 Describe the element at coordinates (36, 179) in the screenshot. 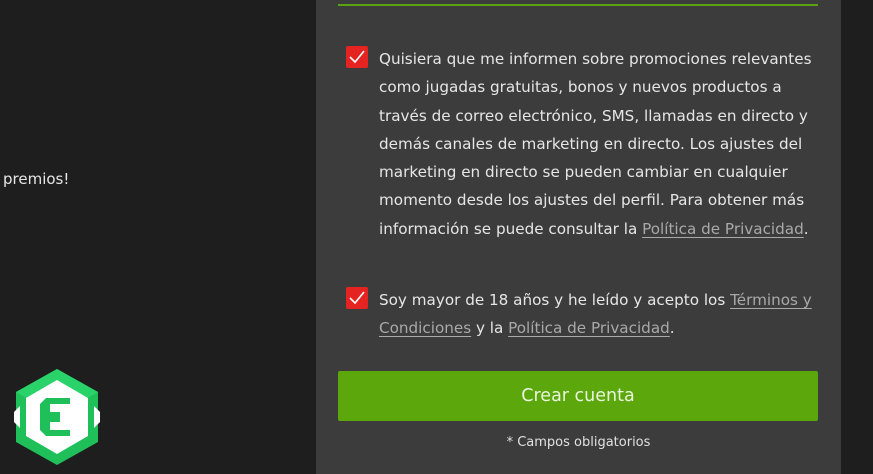

I see `left-promo-text: premios!` at that location.